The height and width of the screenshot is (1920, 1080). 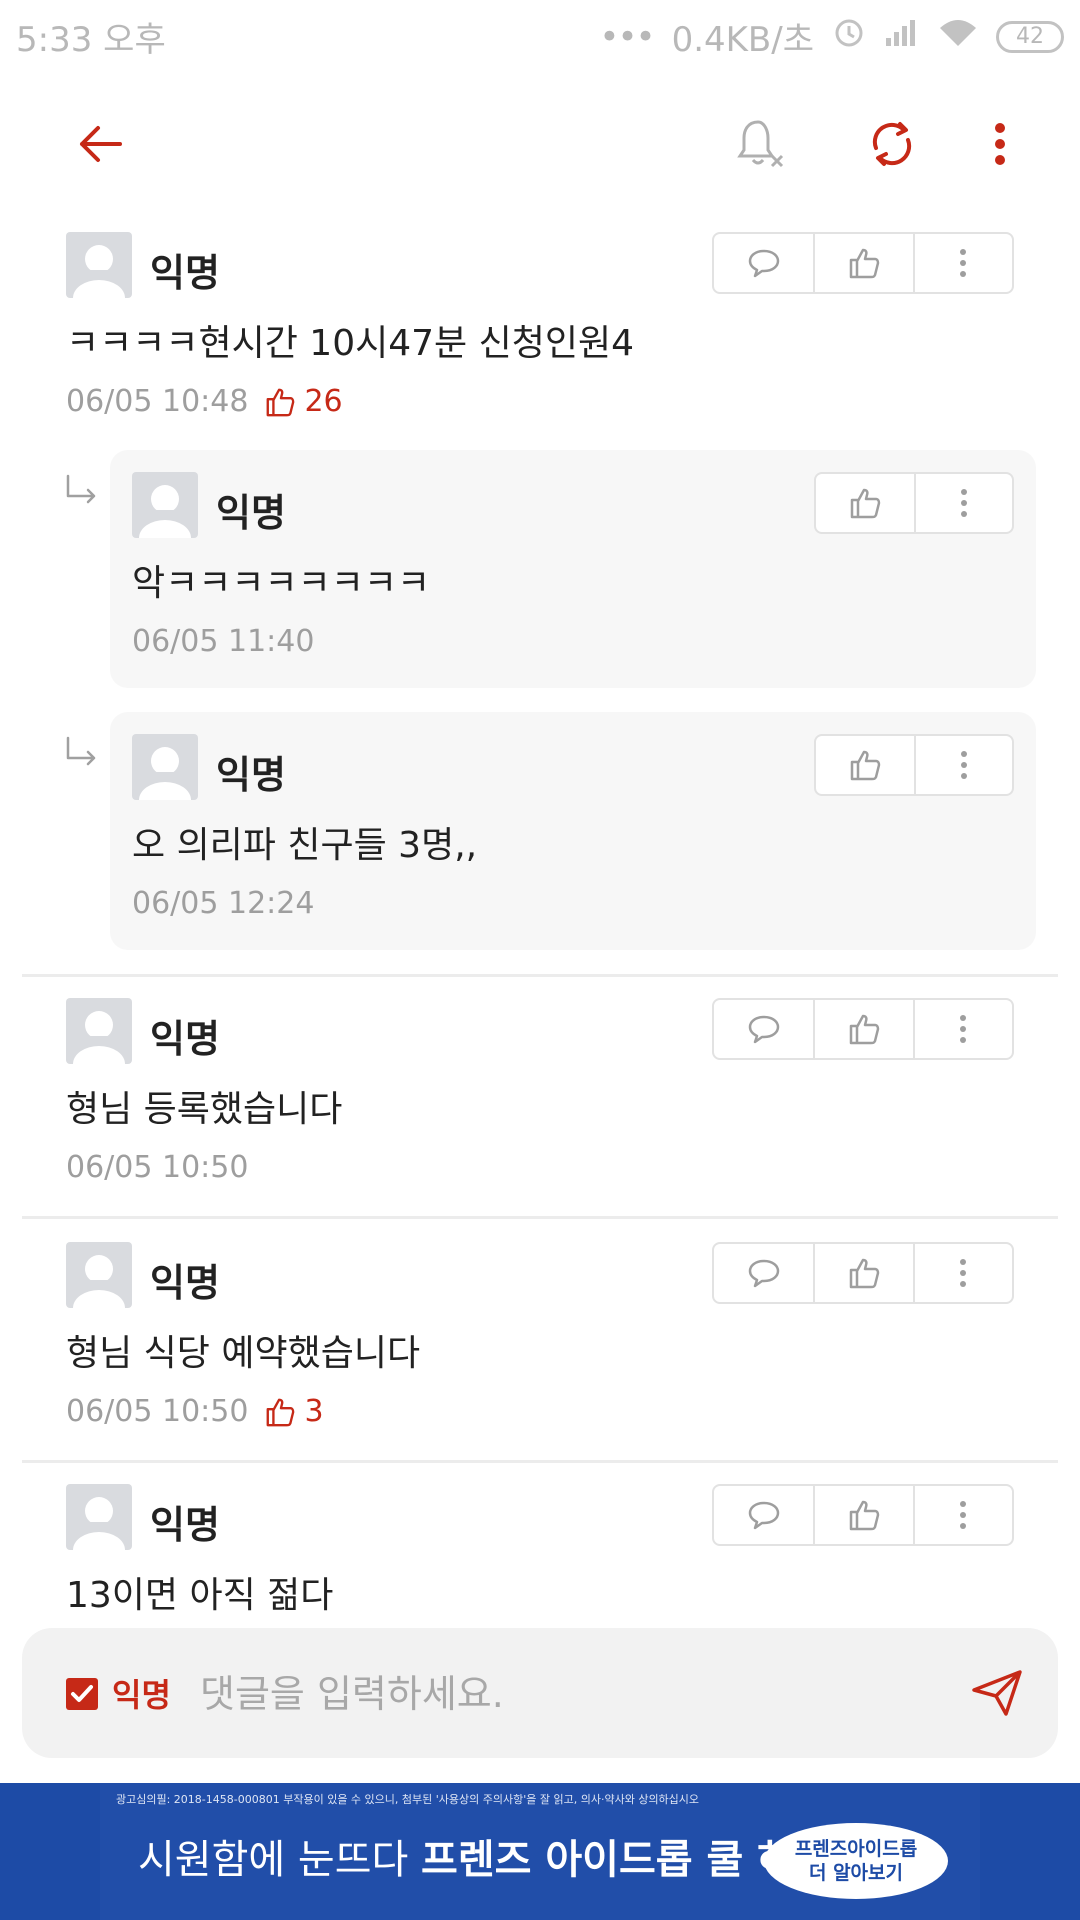 What do you see at coordinates (580, 1694) in the screenshot?
I see `comment-input` at bounding box center [580, 1694].